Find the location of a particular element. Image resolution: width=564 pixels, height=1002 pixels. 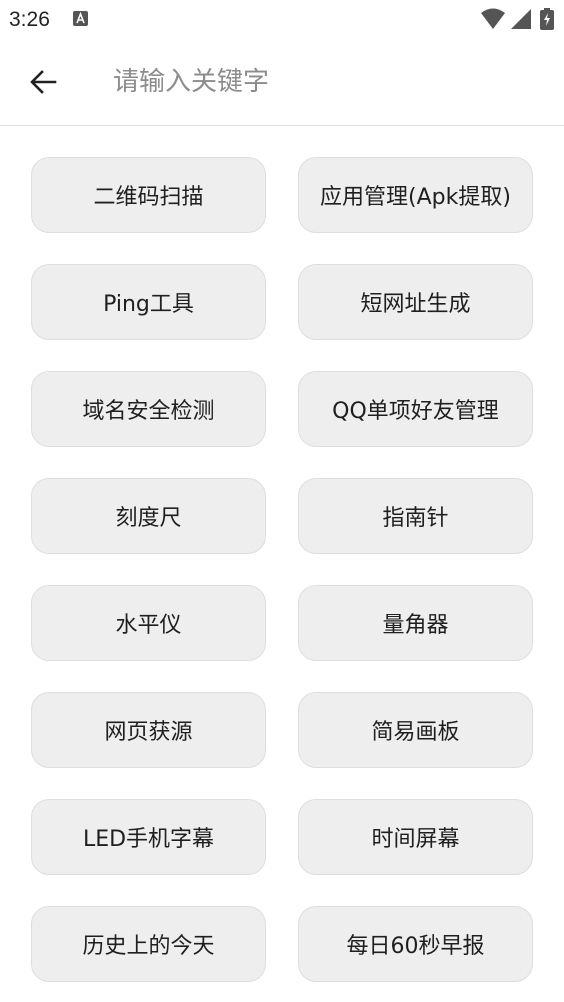

a-notification-icon is located at coordinates (80, 18).